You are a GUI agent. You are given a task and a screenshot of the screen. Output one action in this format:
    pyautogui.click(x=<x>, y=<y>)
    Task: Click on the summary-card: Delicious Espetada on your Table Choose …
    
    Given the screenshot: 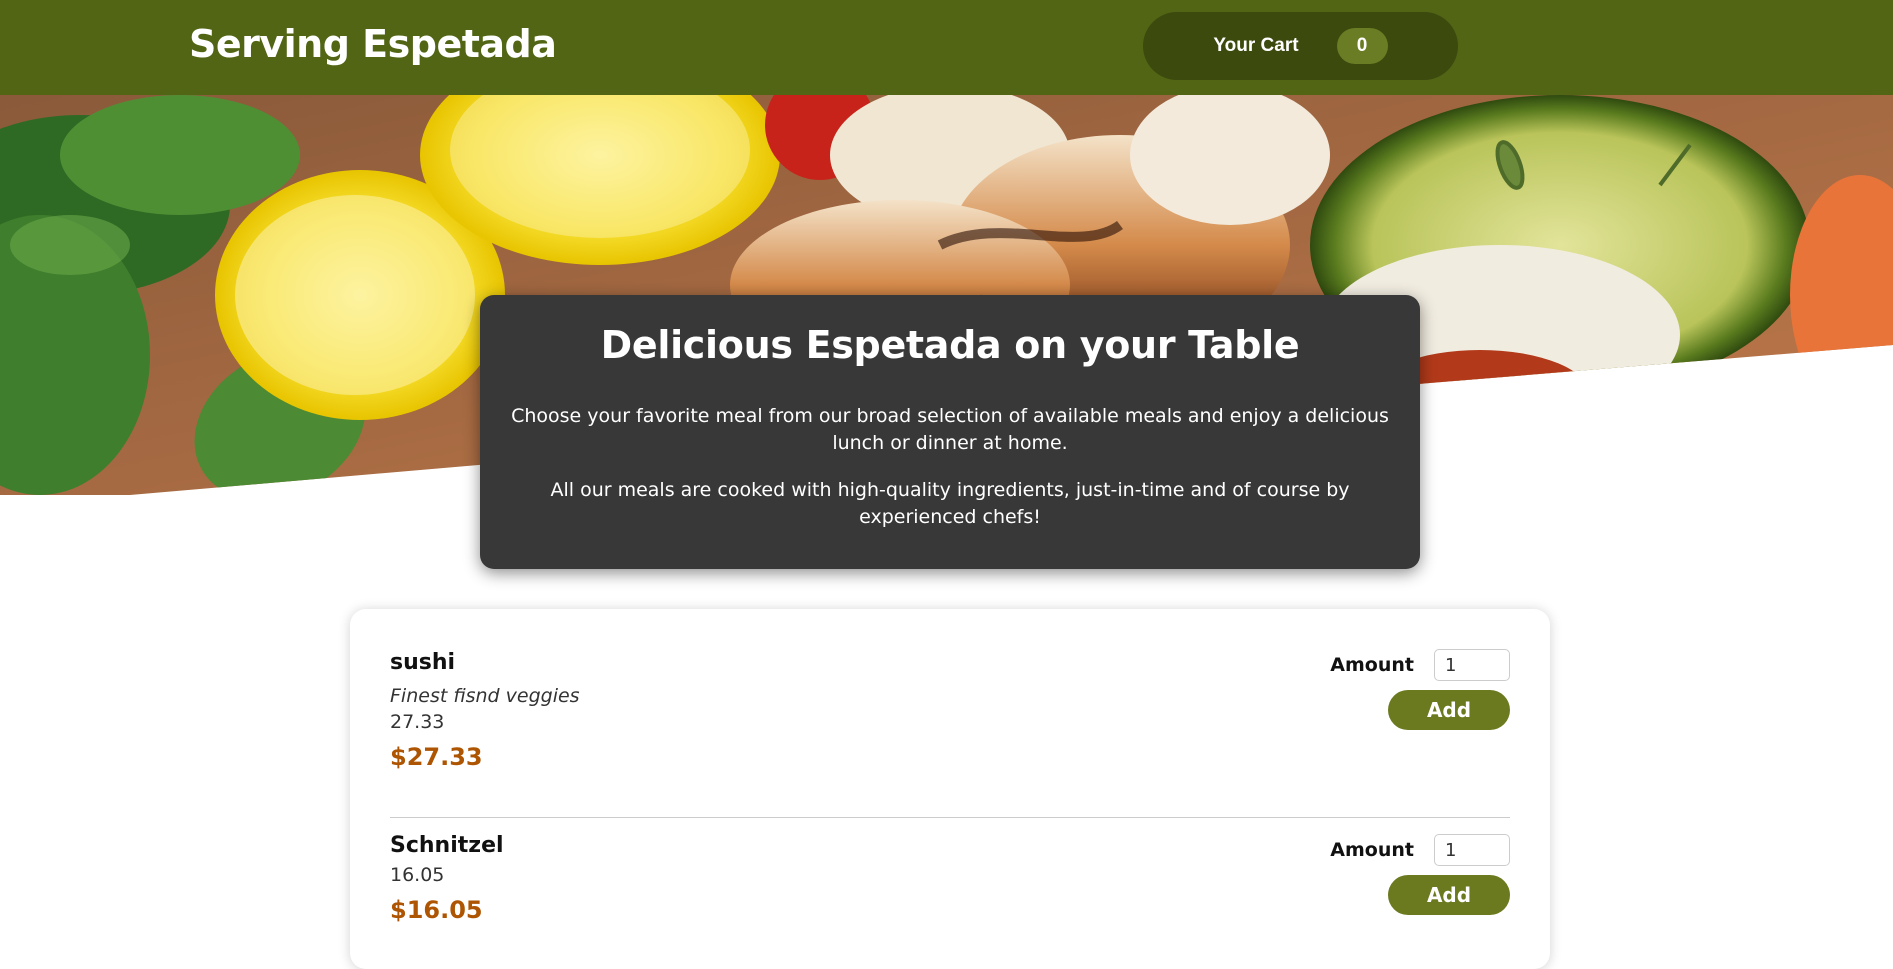 What is the action you would take?
    pyautogui.click(x=950, y=432)
    